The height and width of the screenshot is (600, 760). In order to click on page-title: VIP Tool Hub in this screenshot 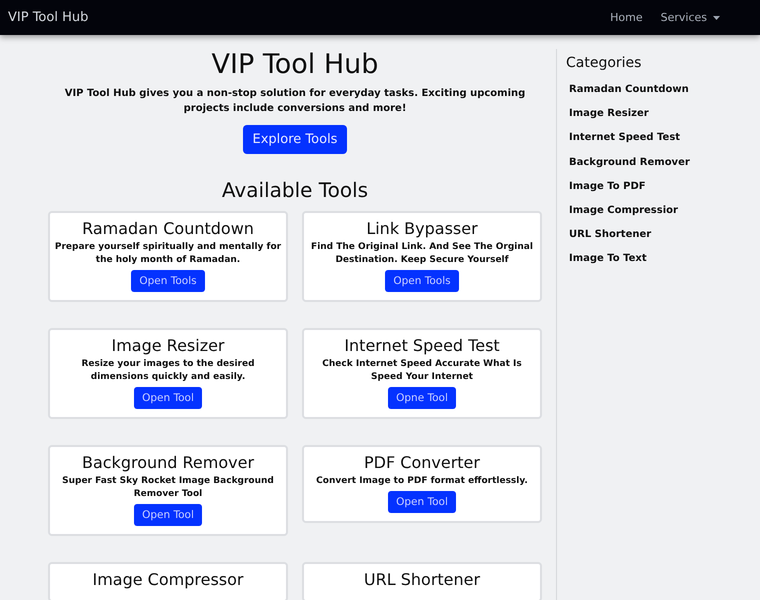, I will do `click(295, 64)`.